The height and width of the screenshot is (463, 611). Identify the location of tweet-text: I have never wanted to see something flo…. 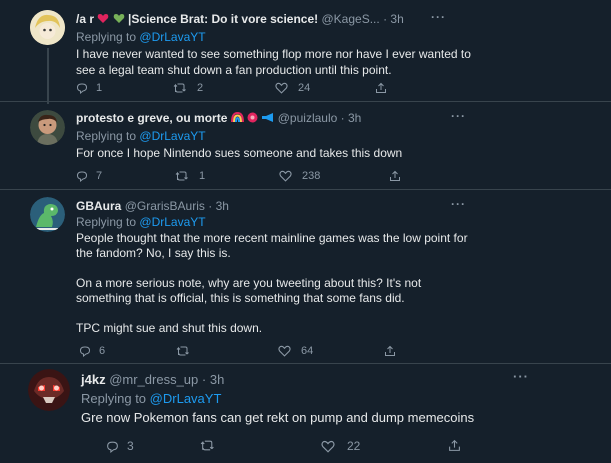
(326, 62).